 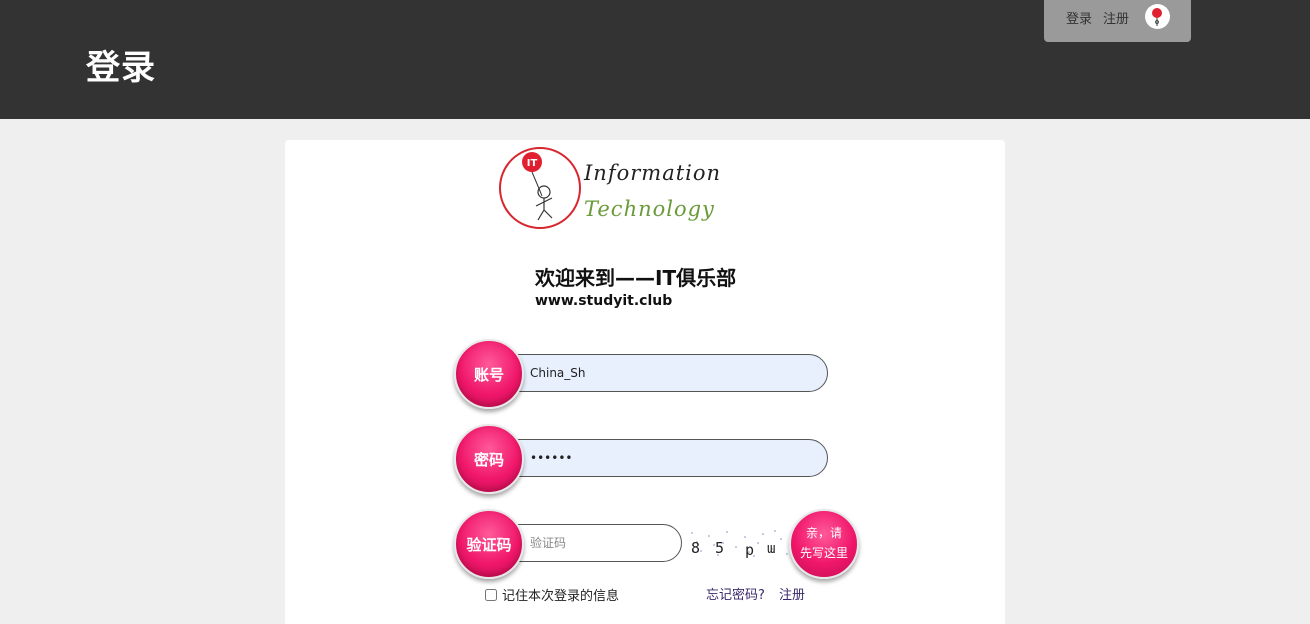 What do you see at coordinates (771, 549) in the screenshot?
I see `captcha-char-4: ɯ` at bounding box center [771, 549].